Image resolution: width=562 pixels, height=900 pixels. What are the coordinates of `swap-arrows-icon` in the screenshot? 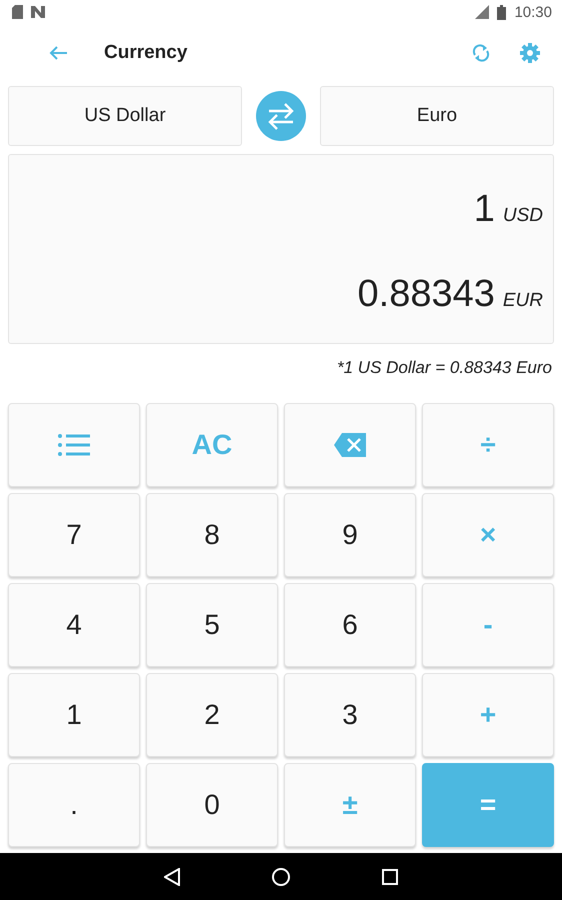 It's located at (281, 116).